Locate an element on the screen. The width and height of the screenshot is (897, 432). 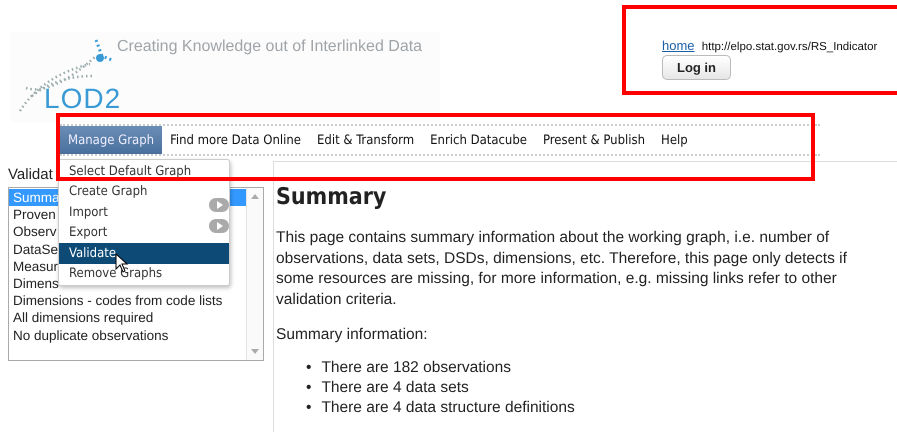
summary-item: There are 4 data sets is located at coordinates (395, 388).